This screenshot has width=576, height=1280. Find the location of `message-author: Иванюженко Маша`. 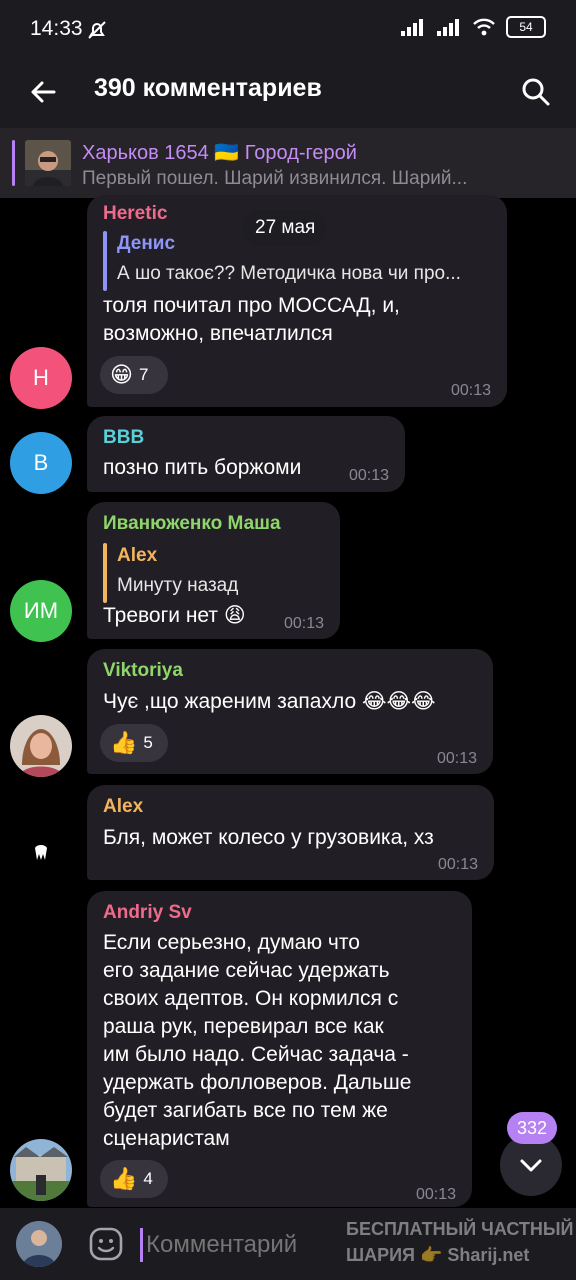

message-author: Иванюженко Маша is located at coordinates (192, 524).